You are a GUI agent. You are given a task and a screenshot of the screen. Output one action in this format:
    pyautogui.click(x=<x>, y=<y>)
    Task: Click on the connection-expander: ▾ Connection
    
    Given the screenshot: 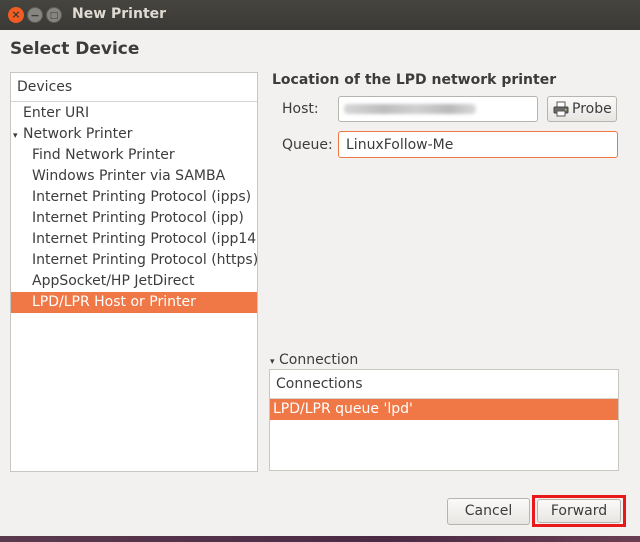 What is the action you would take?
    pyautogui.click(x=314, y=360)
    